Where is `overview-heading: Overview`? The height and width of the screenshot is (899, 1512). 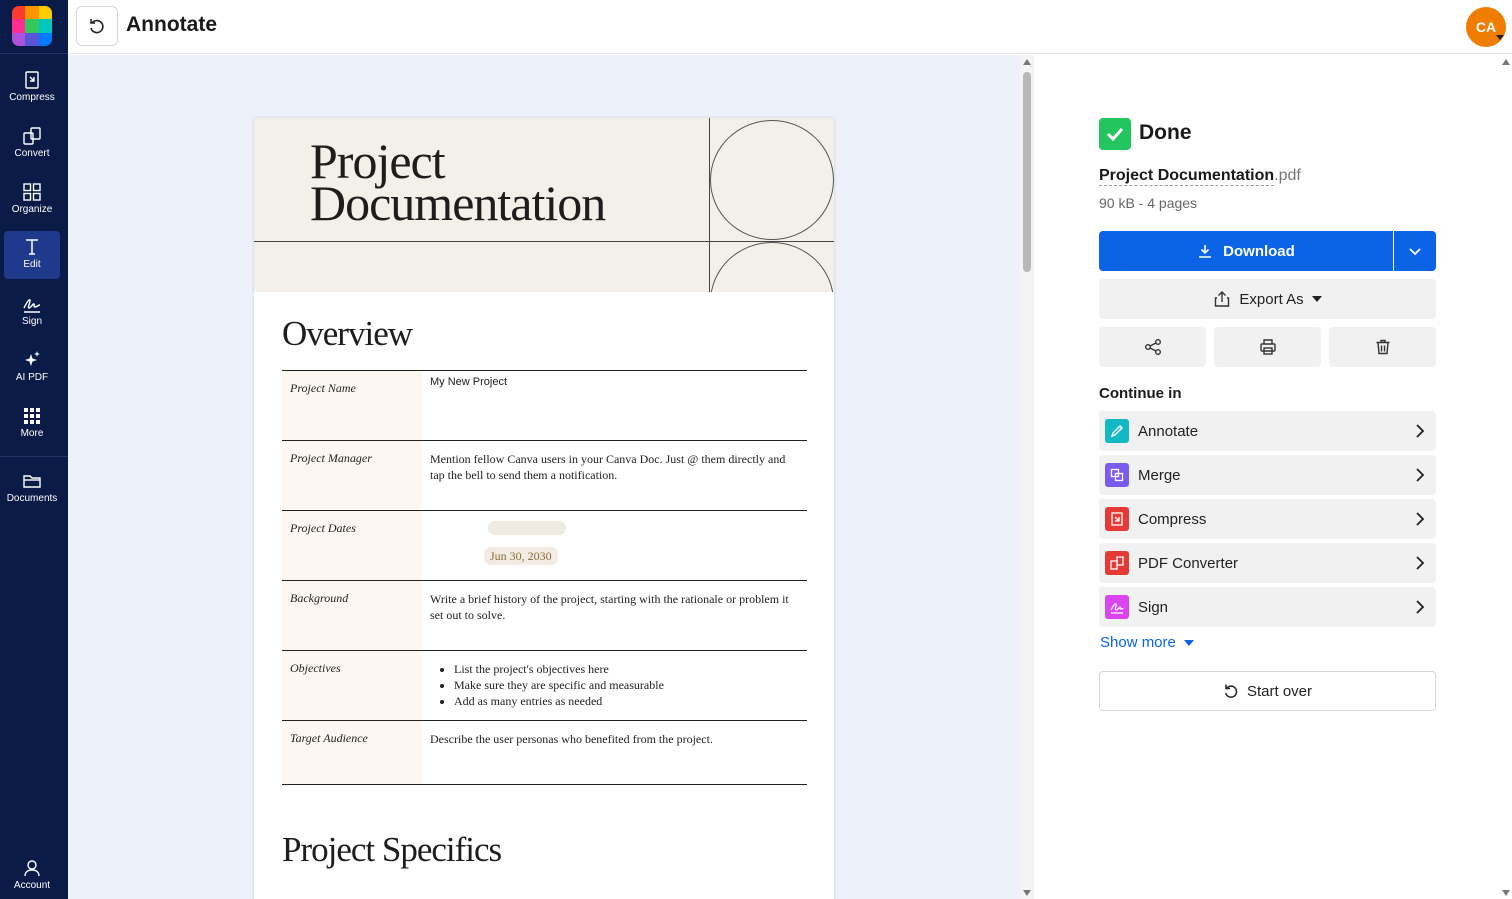 overview-heading: Overview is located at coordinates (347, 333).